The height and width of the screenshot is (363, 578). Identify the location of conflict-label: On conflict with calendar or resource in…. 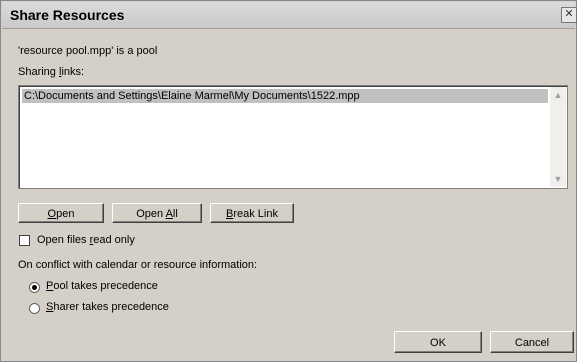
(138, 265).